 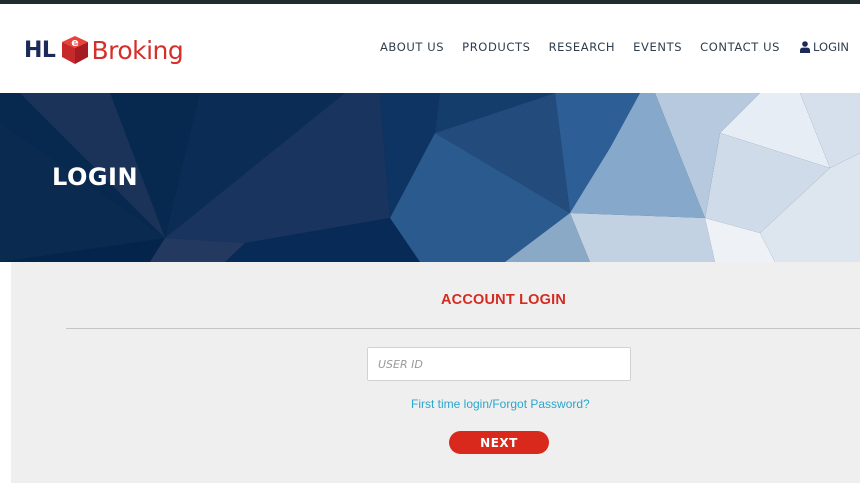 What do you see at coordinates (95, 177) in the screenshot?
I see `page-title: LOGIN` at bounding box center [95, 177].